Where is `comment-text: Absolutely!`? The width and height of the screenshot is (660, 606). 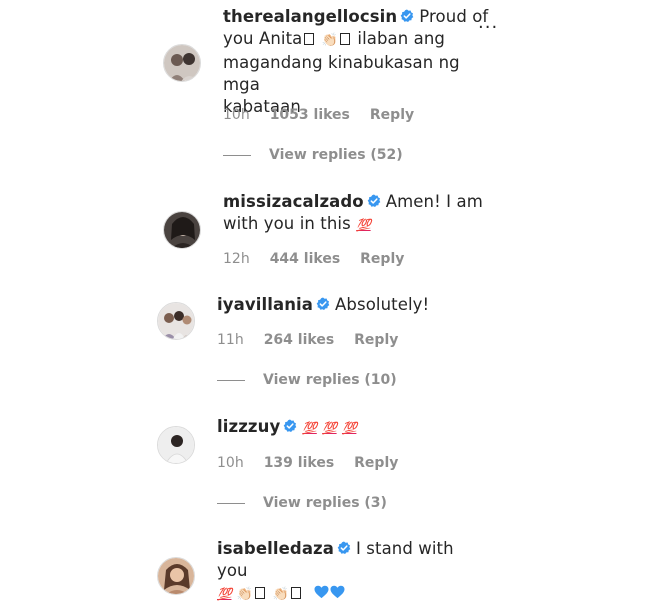 comment-text: Absolutely! is located at coordinates (382, 304).